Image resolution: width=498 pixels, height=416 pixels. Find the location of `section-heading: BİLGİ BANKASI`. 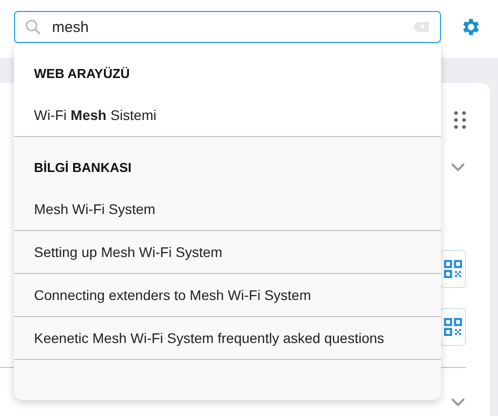

section-heading: BİLGİ BANKASI is located at coordinates (83, 167).